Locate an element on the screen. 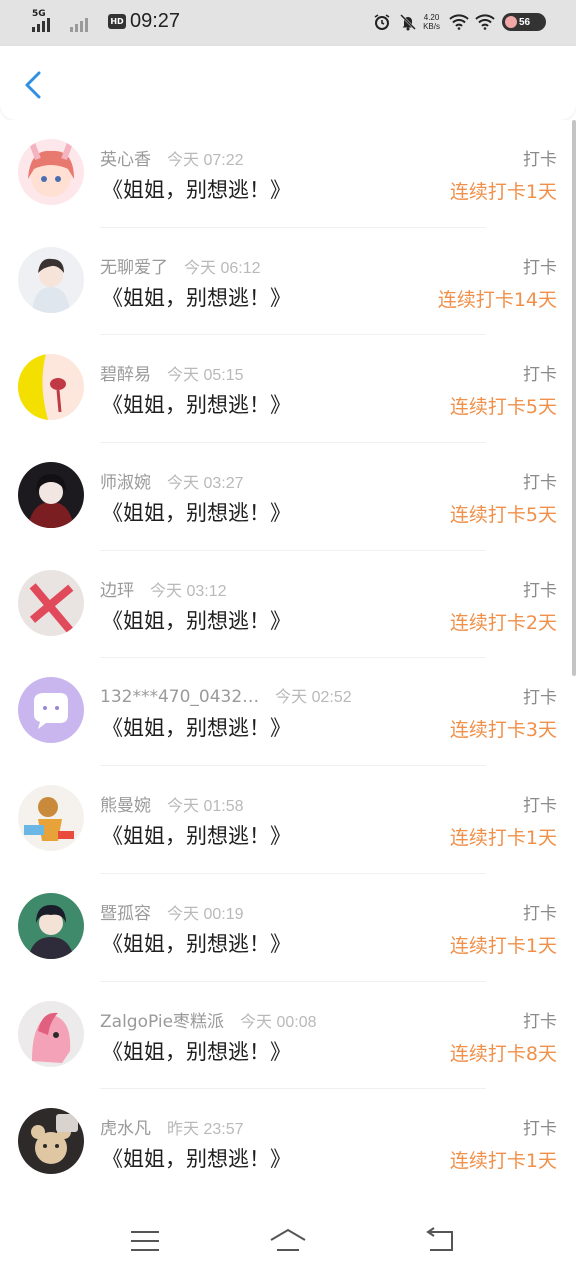 Image resolution: width=576 pixels, height=1280 pixels. checkin-streak: 连续打卡14天 is located at coordinates (497, 299).